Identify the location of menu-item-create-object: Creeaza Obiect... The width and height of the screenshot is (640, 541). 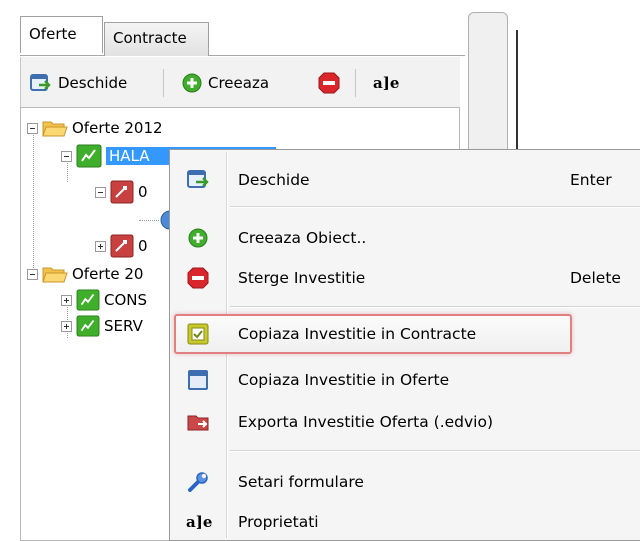
(406, 238).